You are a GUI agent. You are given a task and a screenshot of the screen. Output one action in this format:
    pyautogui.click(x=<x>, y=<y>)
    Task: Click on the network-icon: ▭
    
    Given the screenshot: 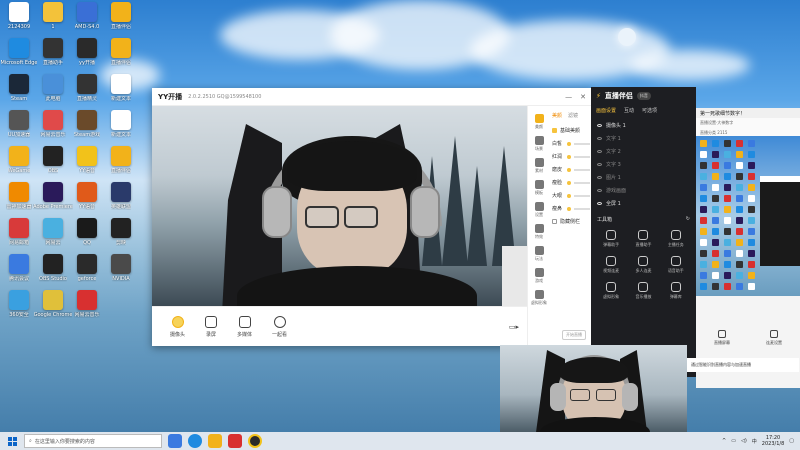 What is the action you would take?
    pyautogui.click(x=733, y=441)
    